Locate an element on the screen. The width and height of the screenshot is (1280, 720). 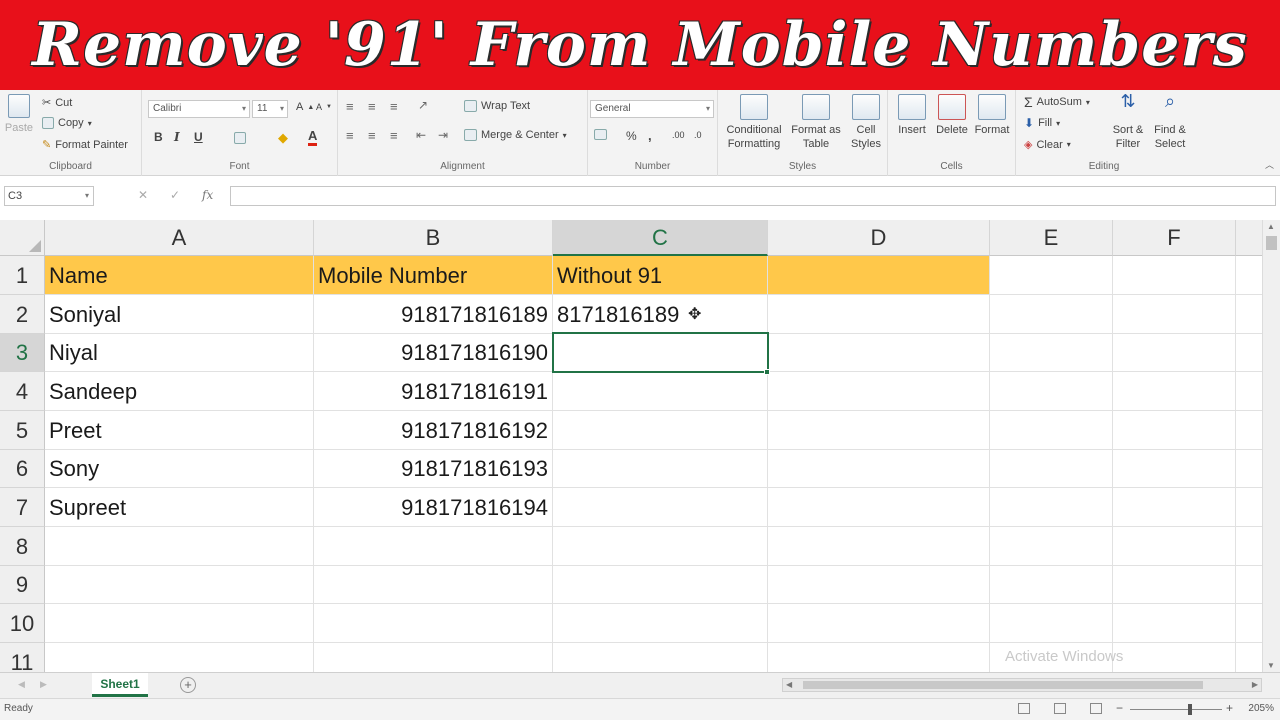
align-center-button: ≡ is located at coordinates (372, 135).